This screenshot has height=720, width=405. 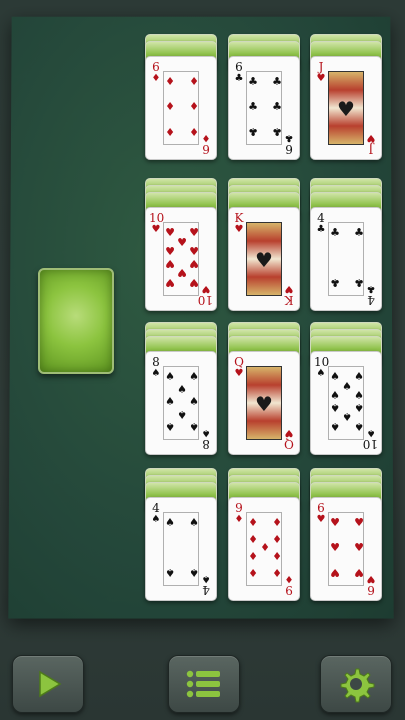 I want to click on tableau-pile: 9 ♦ 9 ♦ ♦ ♦ ♦ ♦ ♦ ♦ ♦ ♦ ♦, so click(x=264, y=535).